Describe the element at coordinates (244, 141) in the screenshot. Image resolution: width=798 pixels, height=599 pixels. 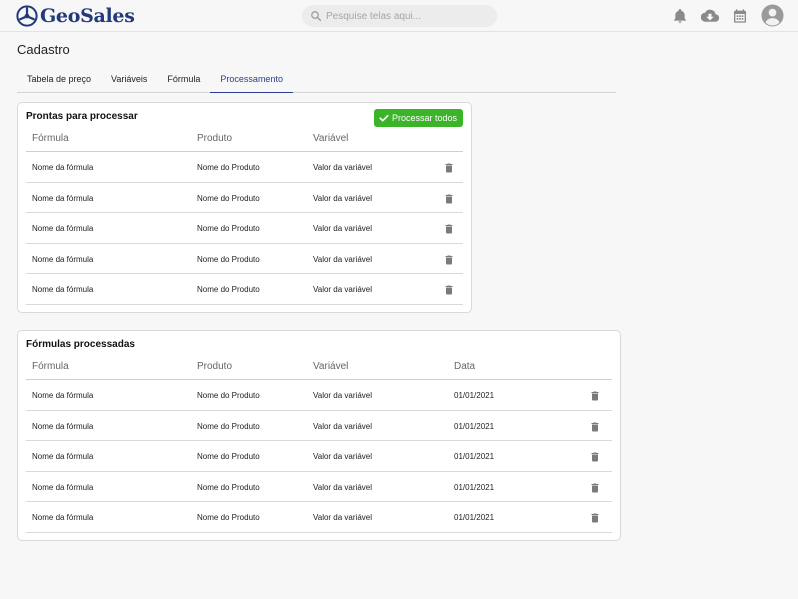
I see `table-header: Fórmula Produto Variável` at that location.